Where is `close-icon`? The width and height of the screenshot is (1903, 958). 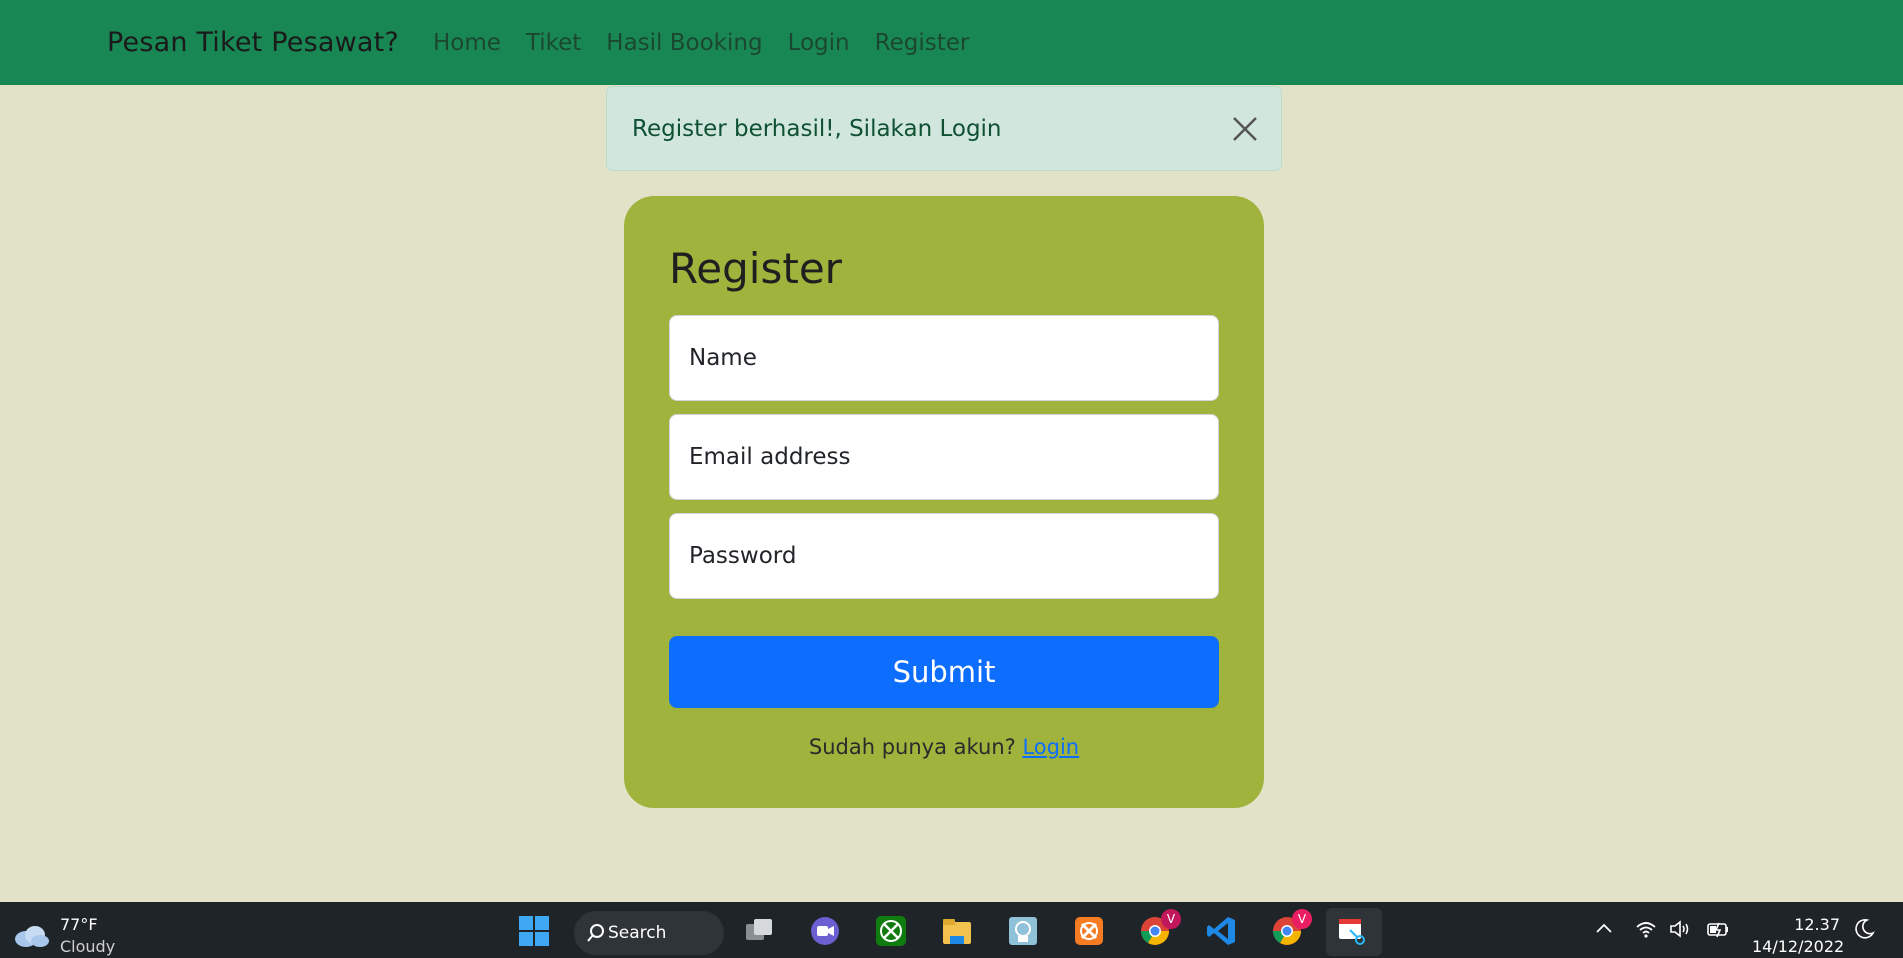
close-icon is located at coordinates (1245, 129).